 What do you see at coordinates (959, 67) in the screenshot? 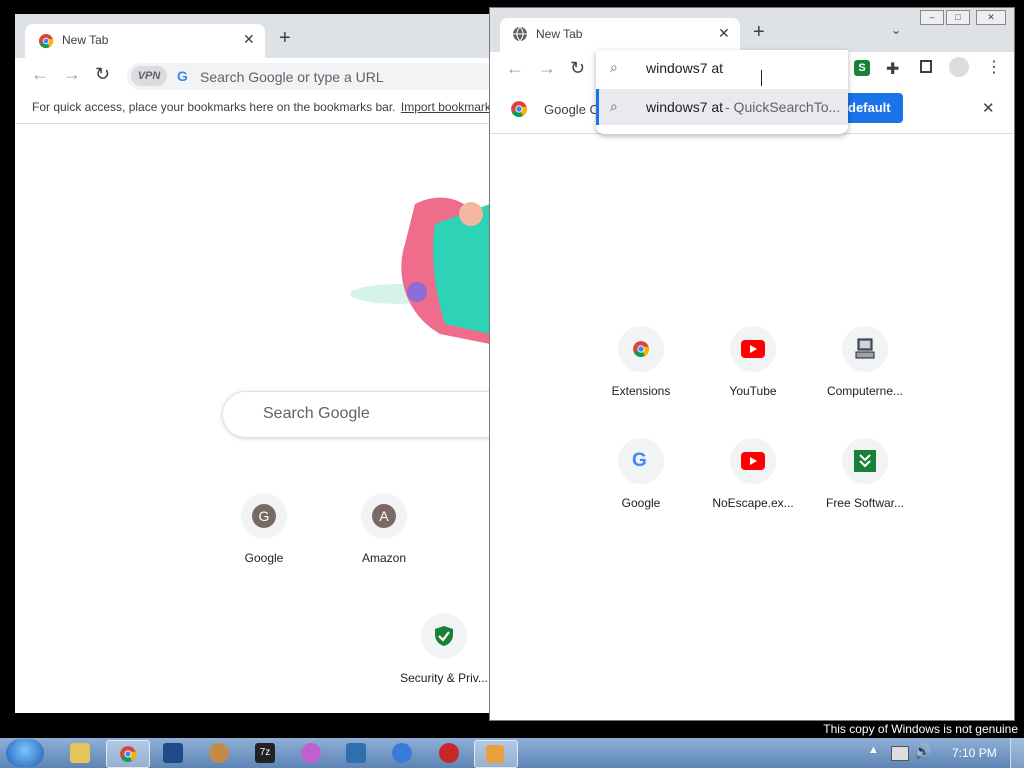
I see `profile-avatar` at bounding box center [959, 67].